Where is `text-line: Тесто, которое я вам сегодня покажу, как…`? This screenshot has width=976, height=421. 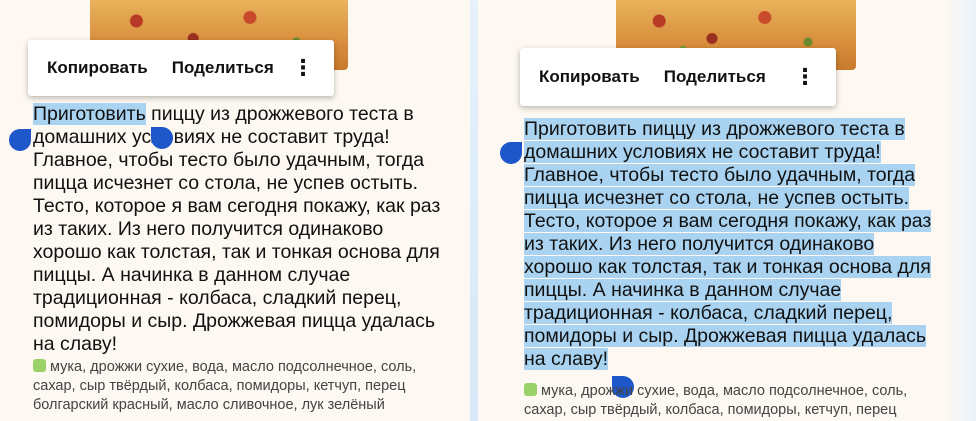
text-line: Тесто, которое я вам сегодня покажу, как… is located at coordinates (237, 206).